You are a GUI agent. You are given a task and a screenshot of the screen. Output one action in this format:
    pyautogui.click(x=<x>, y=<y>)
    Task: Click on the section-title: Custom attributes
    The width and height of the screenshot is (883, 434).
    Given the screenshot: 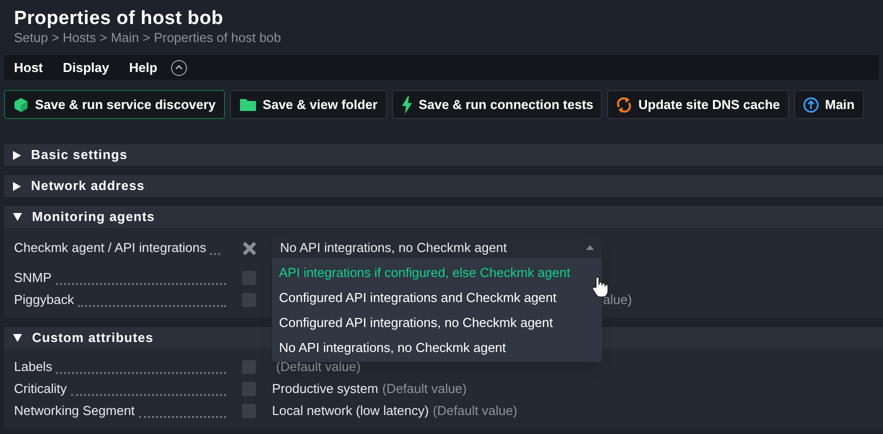 What is the action you would take?
    pyautogui.click(x=93, y=338)
    